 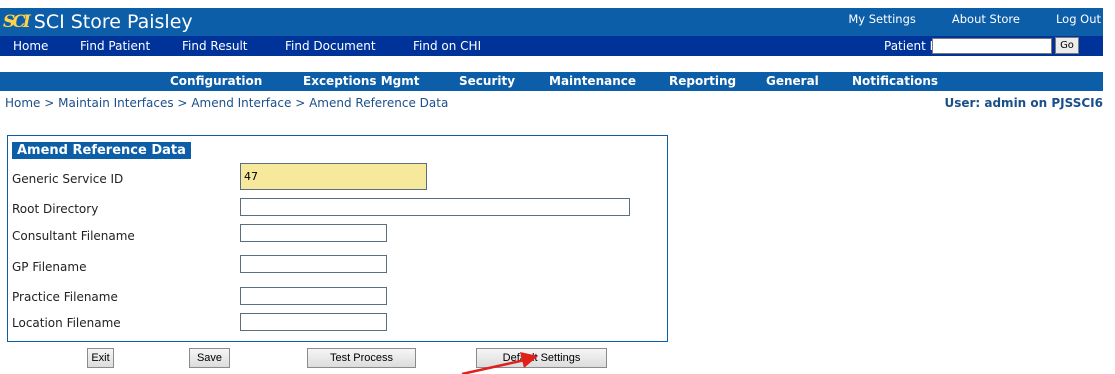 What do you see at coordinates (17, 21) in the screenshot?
I see `sci-logo-icon: SCI` at bounding box center [17, 21].